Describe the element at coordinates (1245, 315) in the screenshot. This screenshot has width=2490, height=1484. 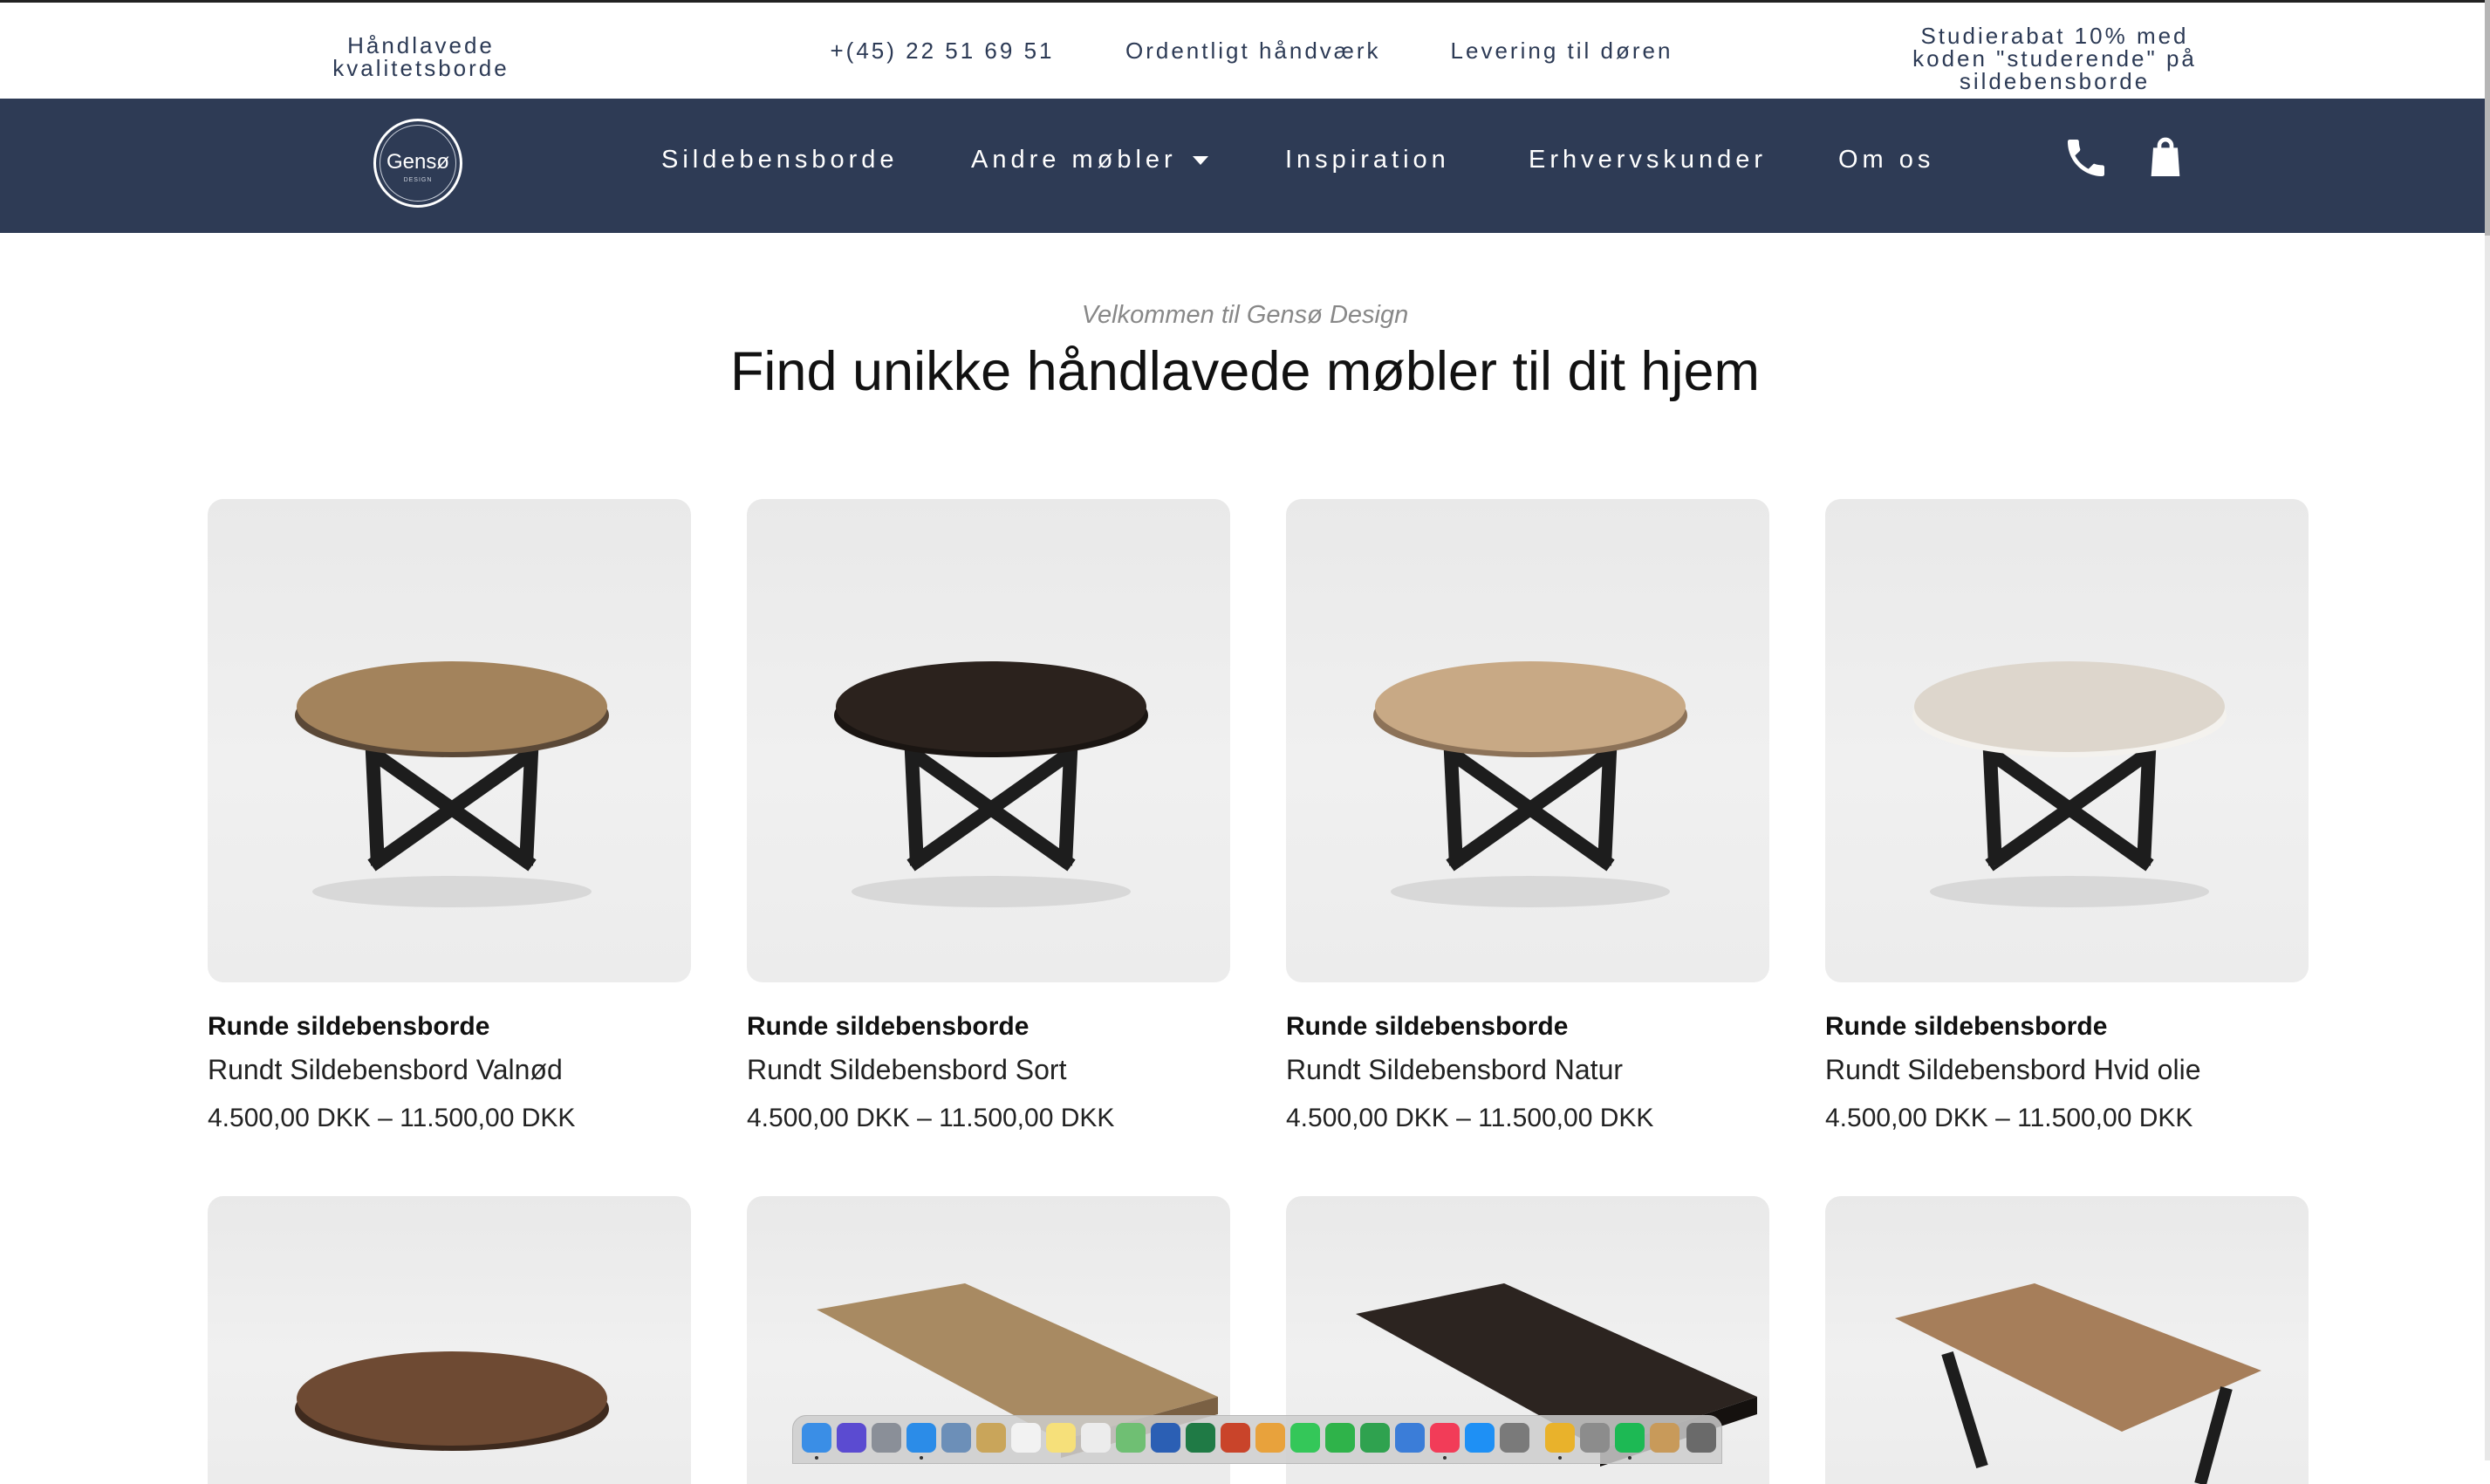
I see `hero-eyebrow: Velkommen til Gensø Design` at that location.